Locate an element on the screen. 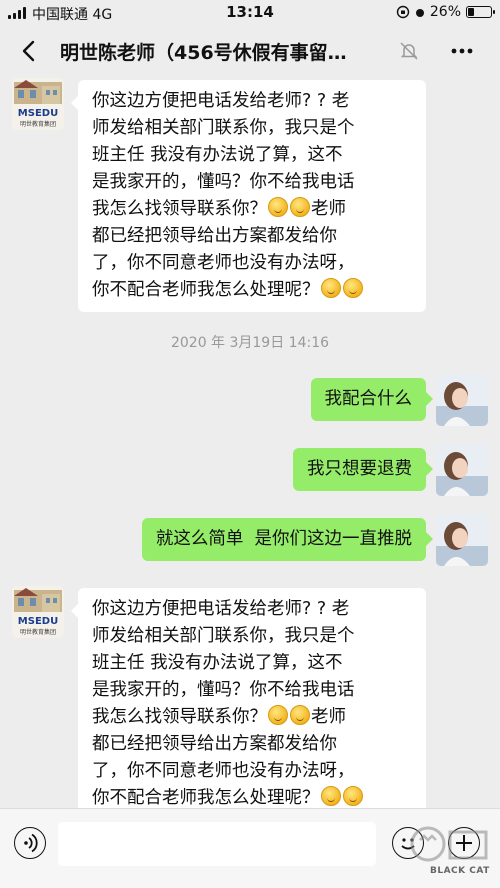 Image resolution: width=500 pixels, height=888 pixels. message-text: 就这么简单 是你们这边一直推脱 is located at coordinates (283, 539).